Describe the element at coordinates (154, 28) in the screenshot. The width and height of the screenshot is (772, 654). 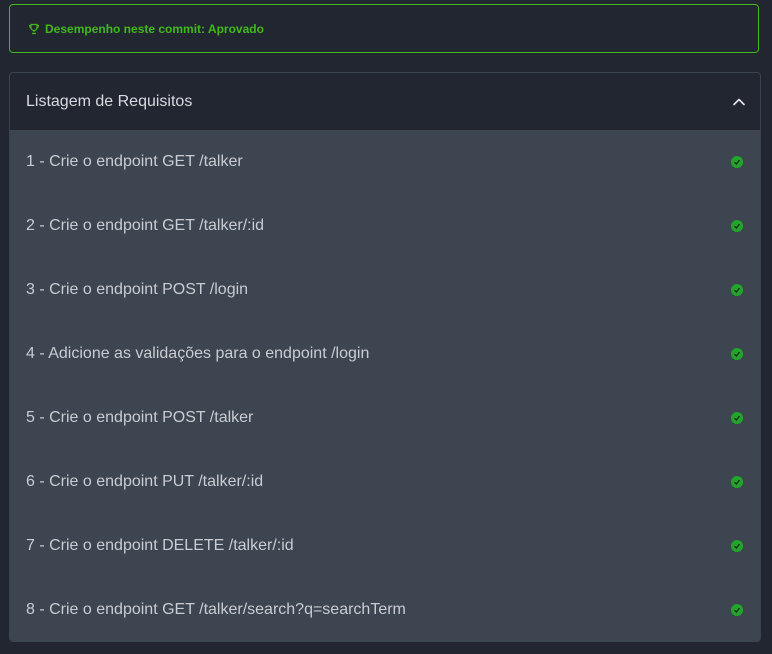
I see `status-text: Desempenho neste commit: Aprovado` at that location.